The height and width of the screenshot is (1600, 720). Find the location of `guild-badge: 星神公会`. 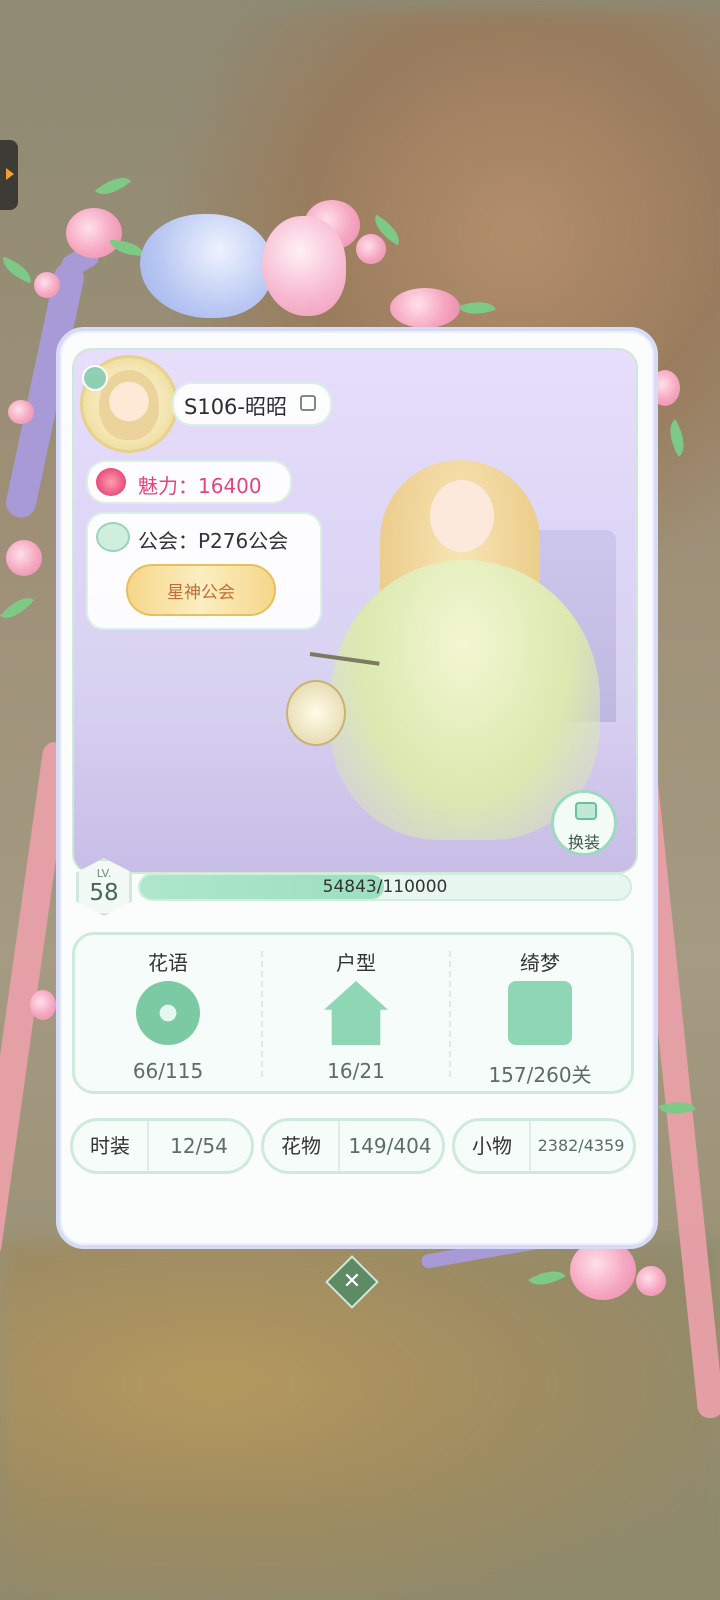

guild-badge: 星神公会 is located at coordinates (201, 590).